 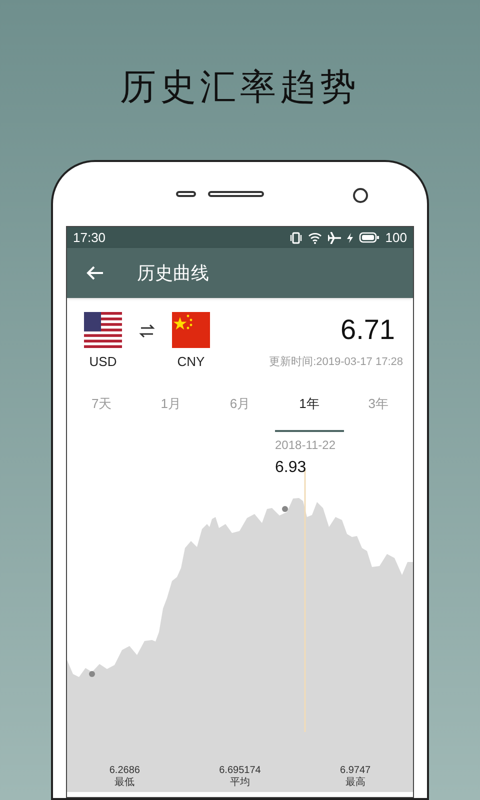 I want to click on stat-label: 最低, so click(x=124, y=783).